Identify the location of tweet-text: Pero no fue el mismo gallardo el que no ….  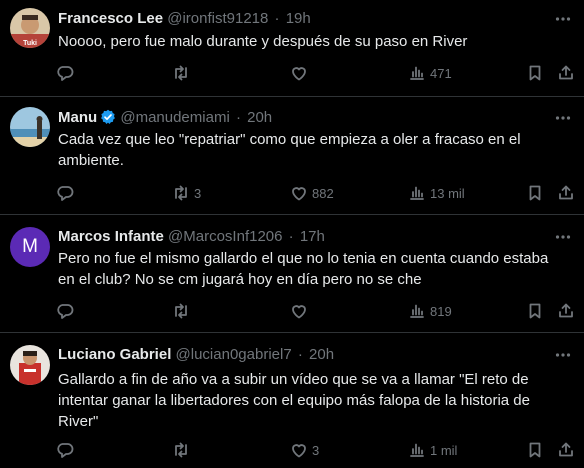
(303, 269).